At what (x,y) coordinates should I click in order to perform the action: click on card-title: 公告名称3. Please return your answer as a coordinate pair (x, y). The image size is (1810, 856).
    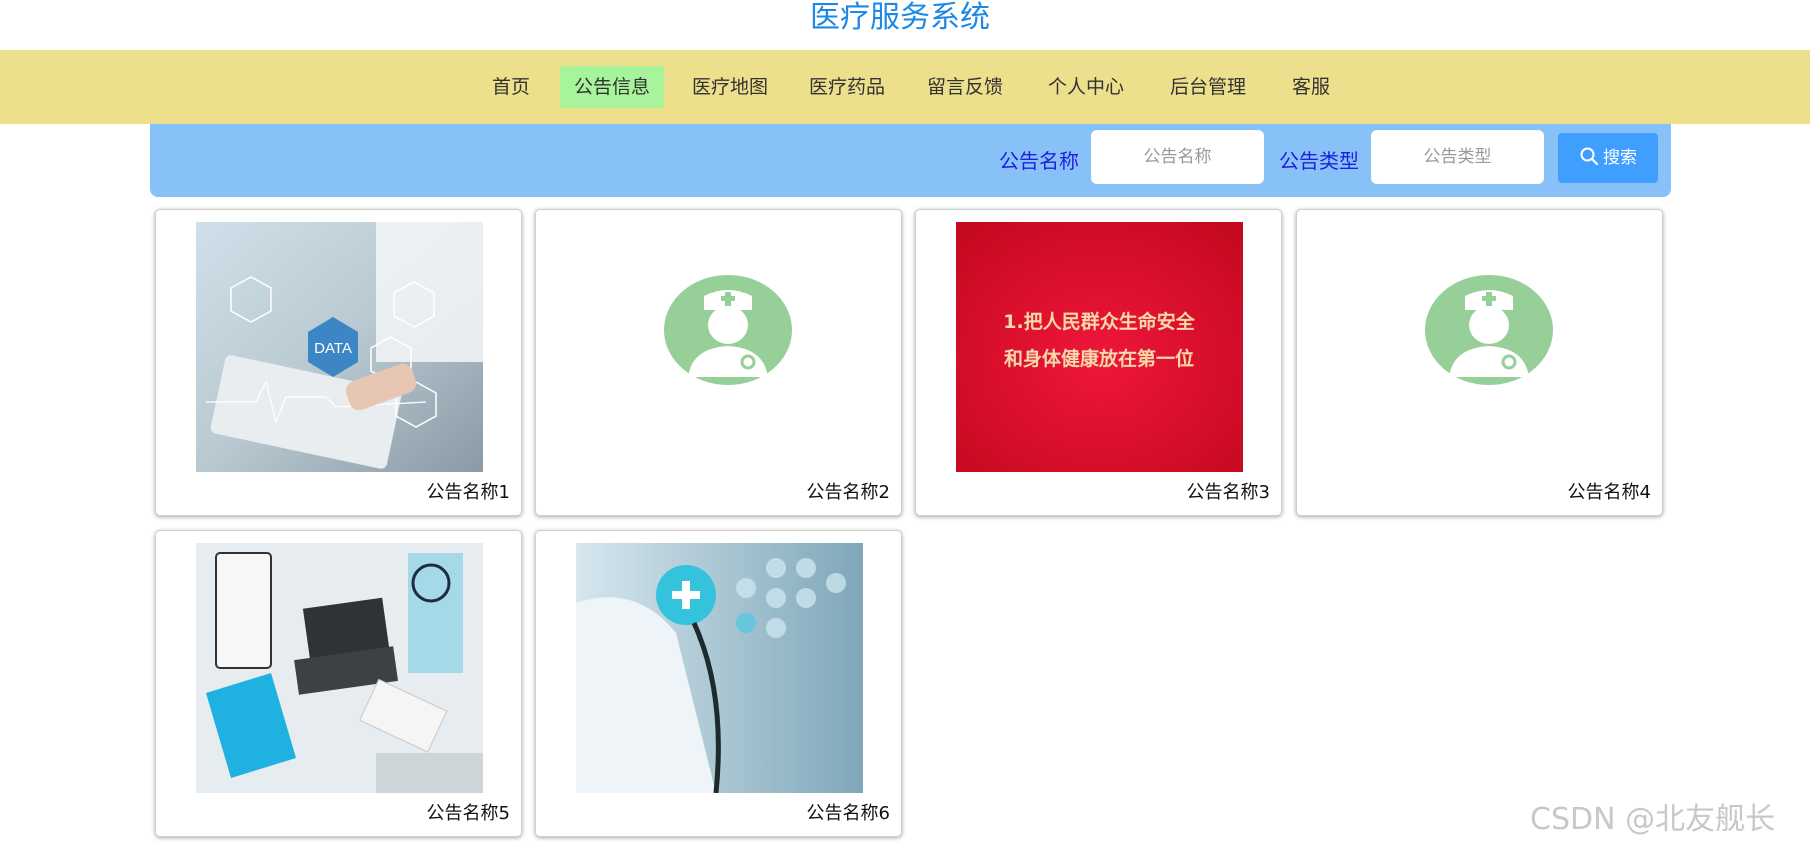
    Looking at the image, I should click on (1228, 492).